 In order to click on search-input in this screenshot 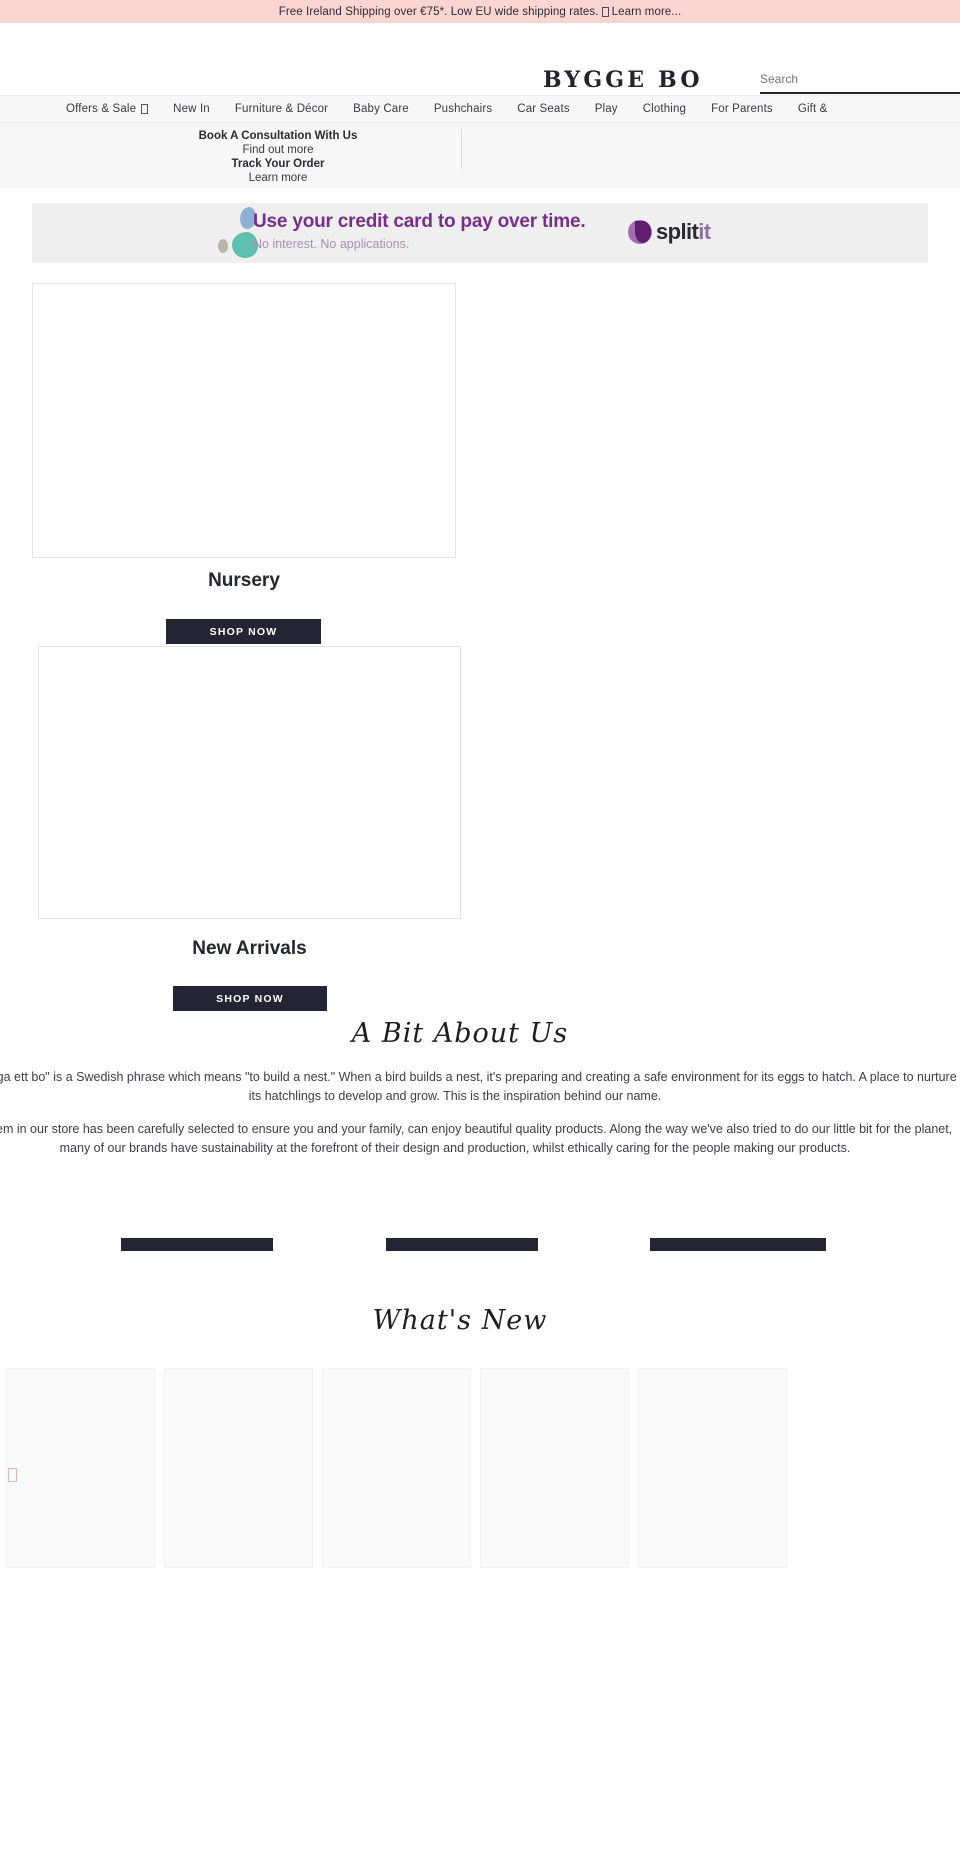, I will do `click(860, 83)`.